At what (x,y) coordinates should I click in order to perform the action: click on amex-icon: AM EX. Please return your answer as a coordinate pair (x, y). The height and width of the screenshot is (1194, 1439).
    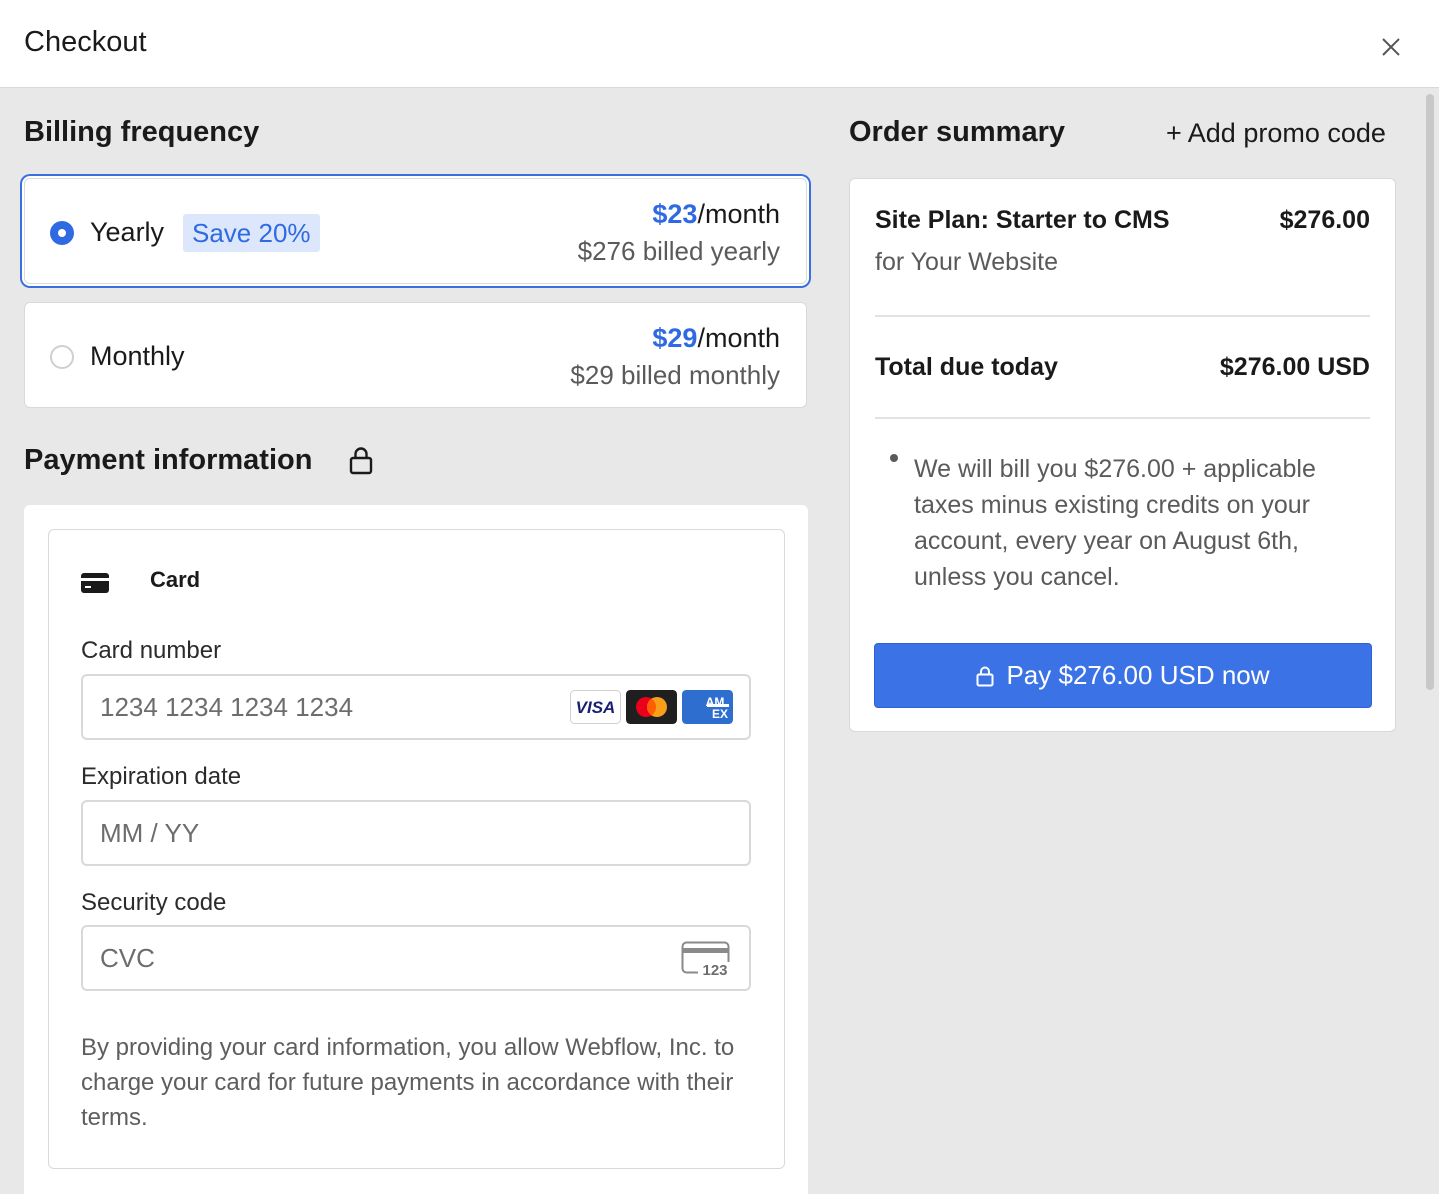
    Looking at the image, I should click on (707, 707).